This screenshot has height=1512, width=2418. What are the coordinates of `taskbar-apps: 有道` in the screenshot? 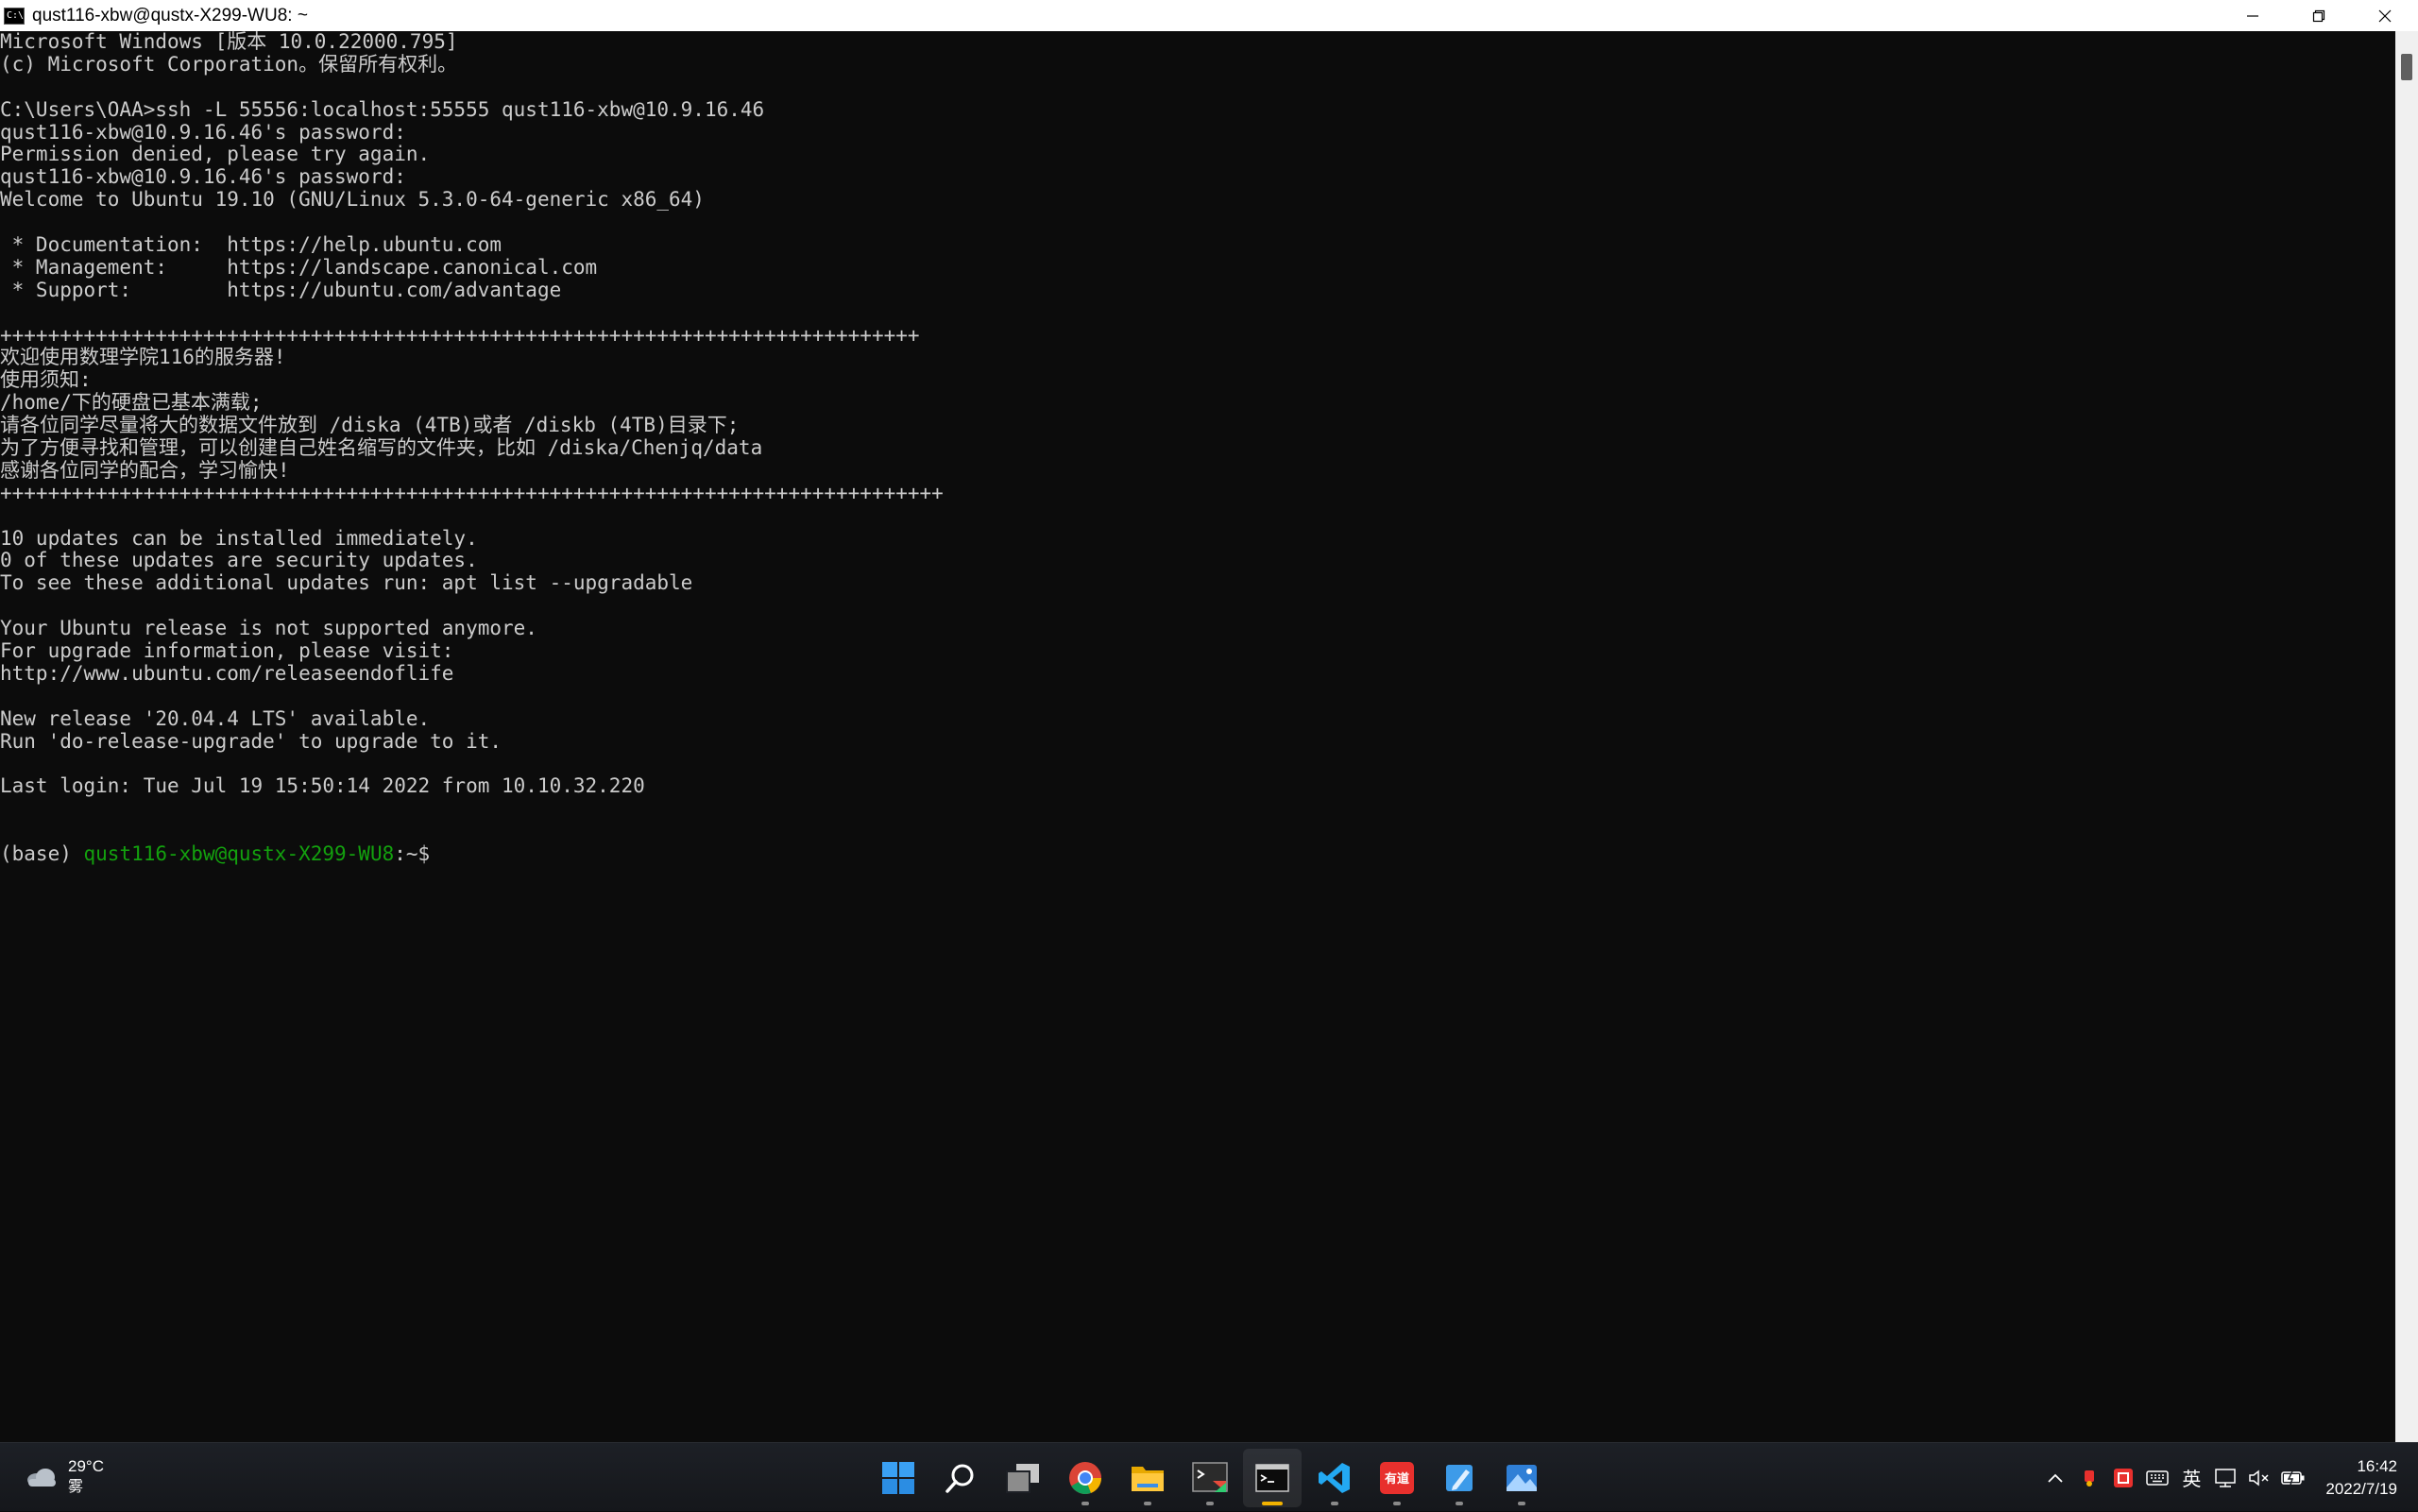 It's located at (1210, 1478).